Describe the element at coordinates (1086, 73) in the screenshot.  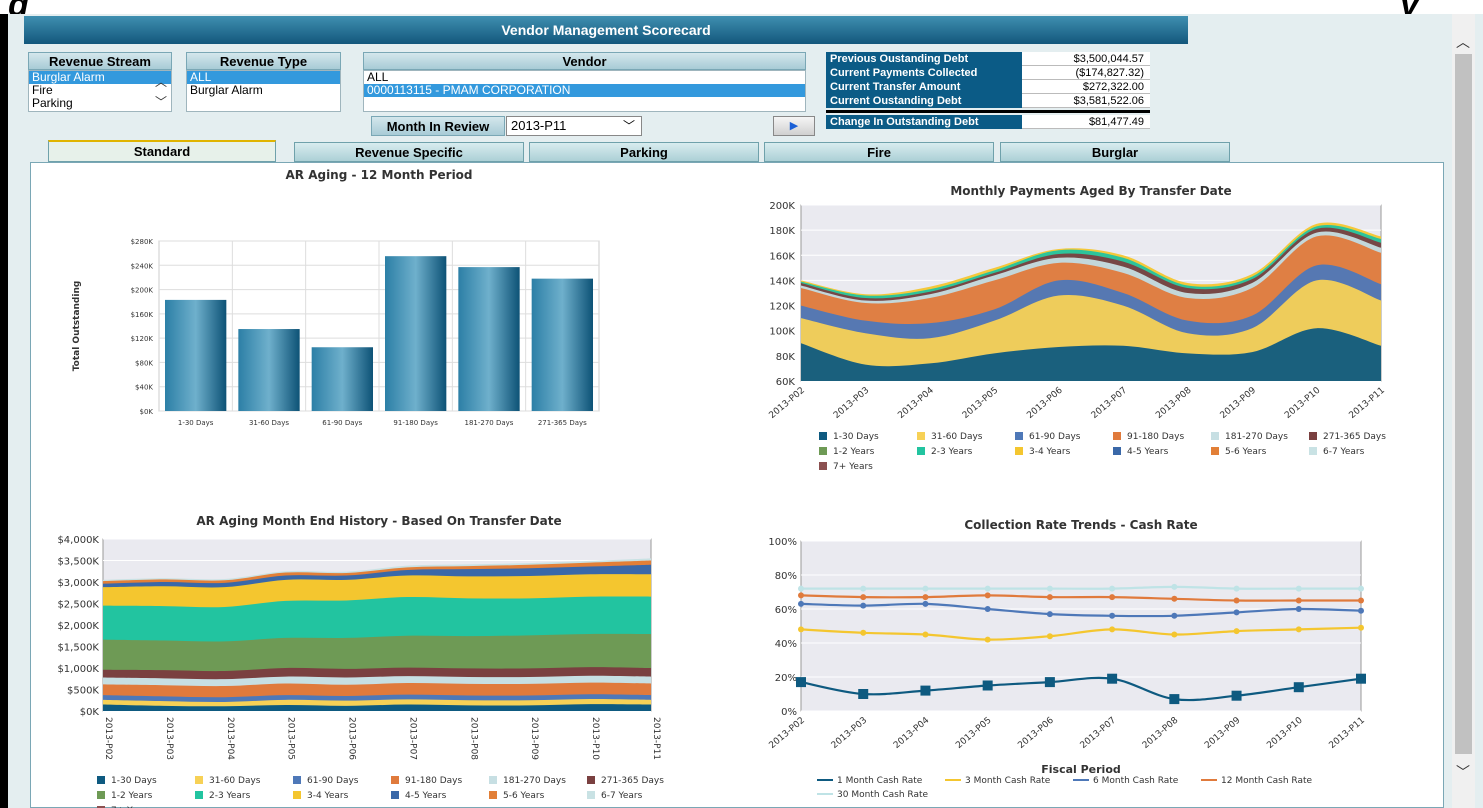
I see `debt-value: ($174,827.32)` at that location.